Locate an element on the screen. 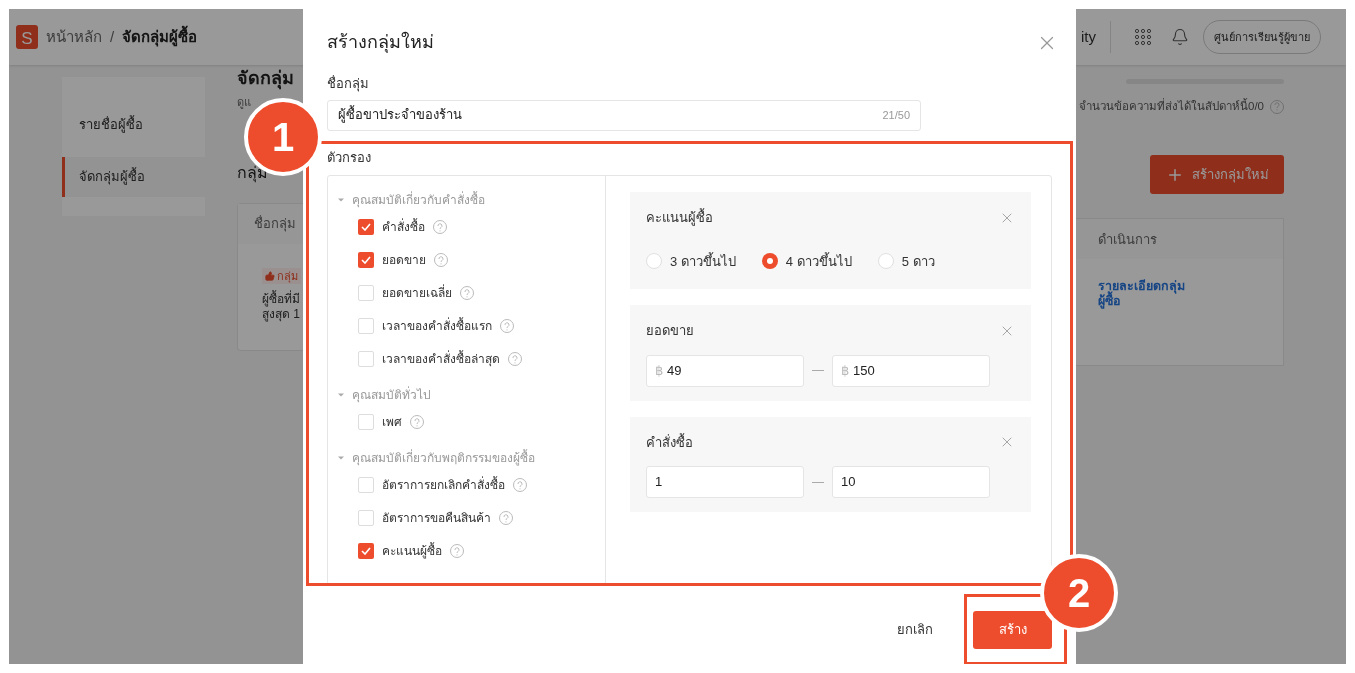  sidebar-item: รายชื่อผู้ซื้อ is located at coordinates (133, 125).